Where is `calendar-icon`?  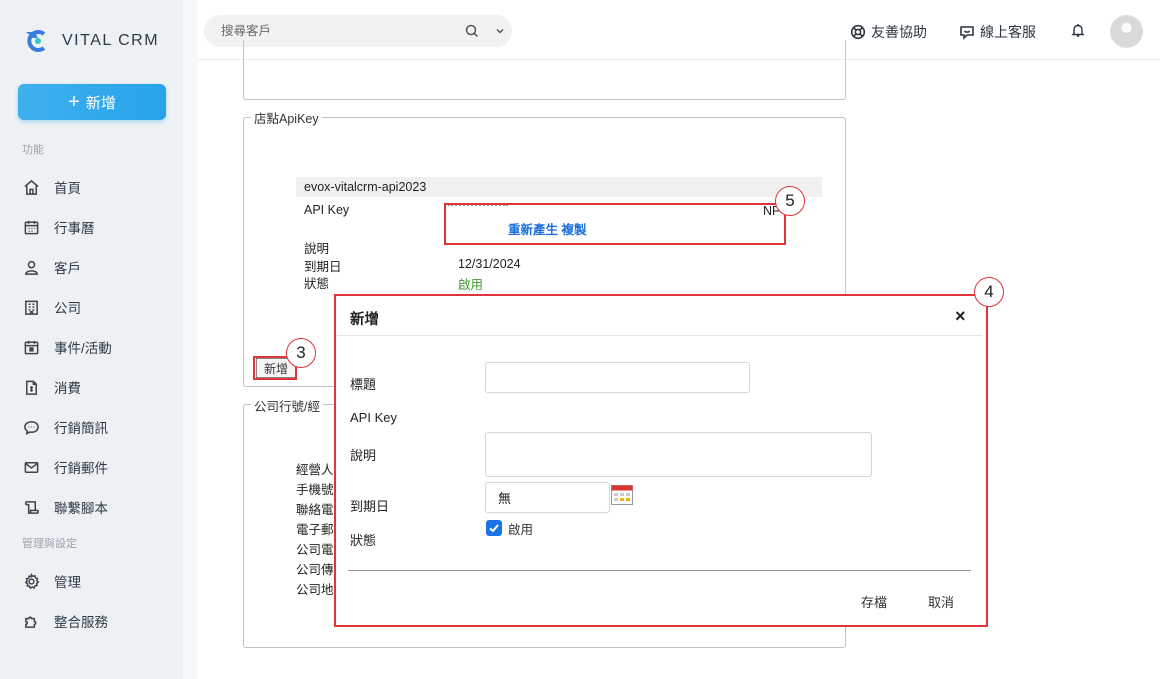
calendar-icon is located at coordinates (31, 227).